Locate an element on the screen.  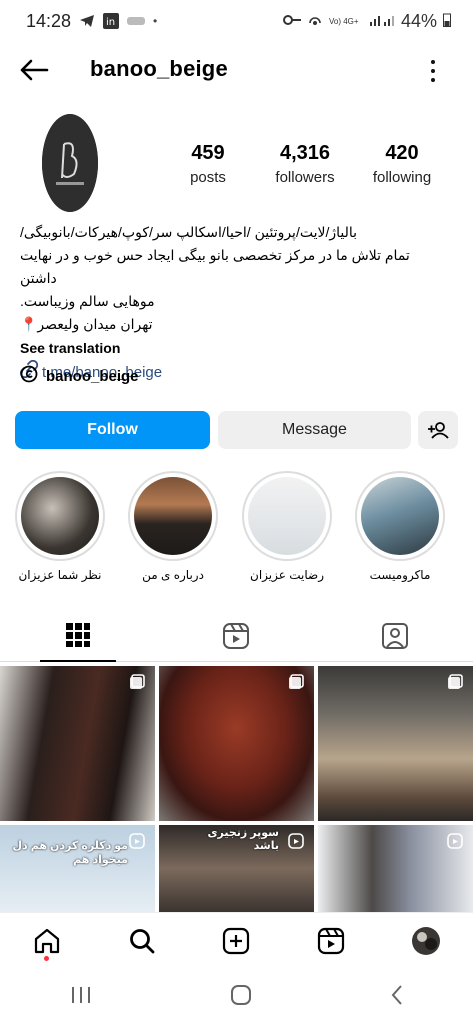
threads-icon is located at coordinates (29, 376).